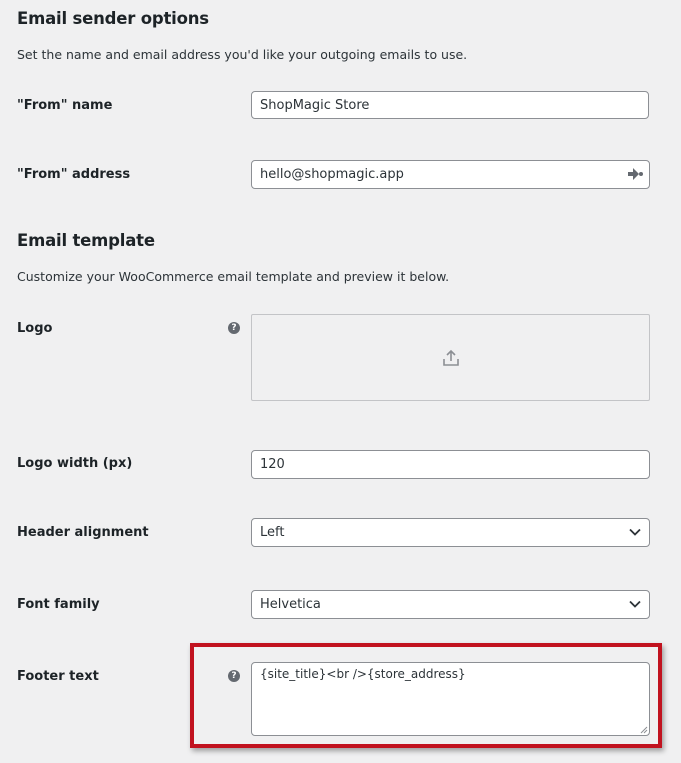  Describe the element at coordinates (113, 18) in the screenshot. I see `sender-section-title: Email sender options` at that location.